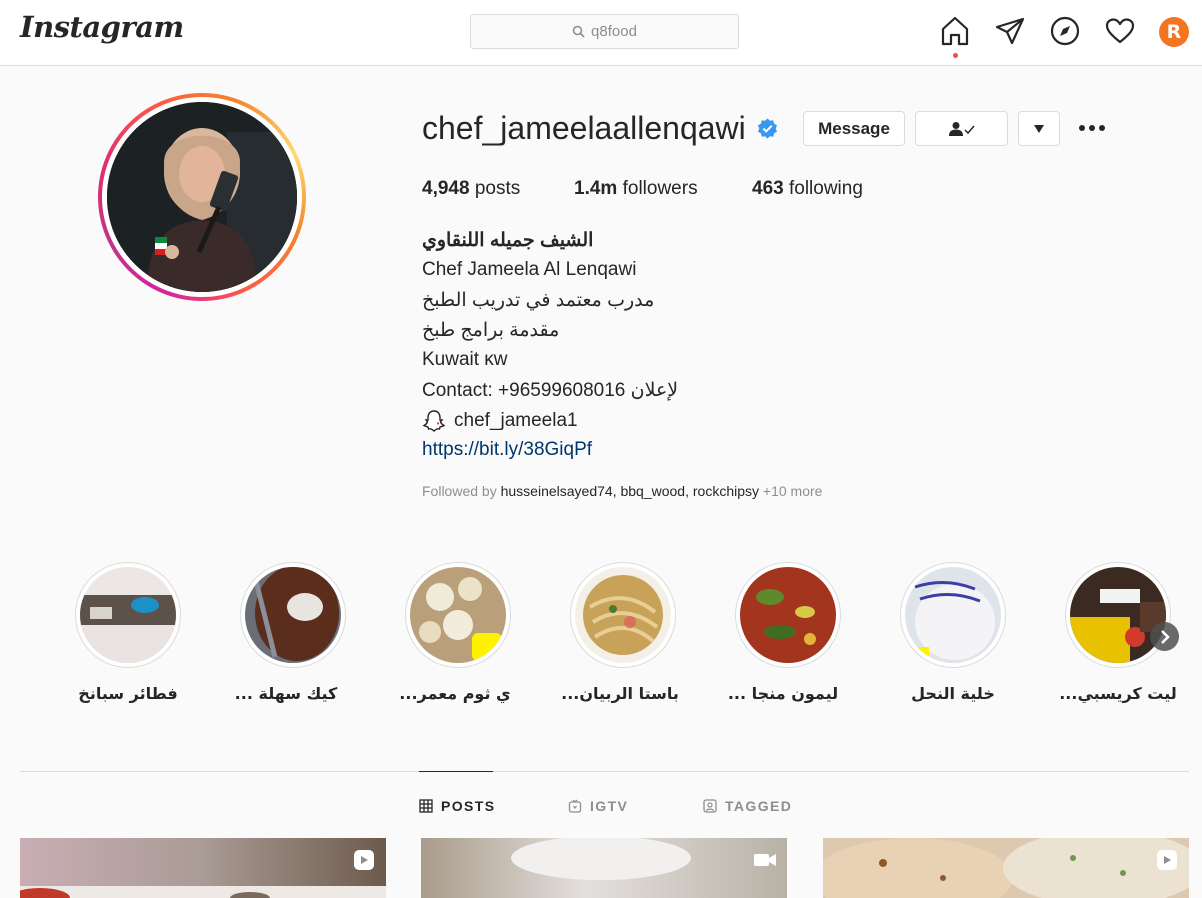 The width and height of the screenshot is (1202, 898). I want to click on suggestions-dropdown-button, so click(1039, 128).